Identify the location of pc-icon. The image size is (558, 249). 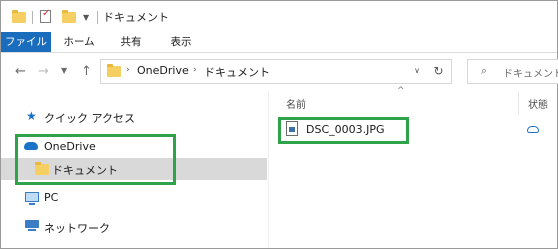
(32, 198).